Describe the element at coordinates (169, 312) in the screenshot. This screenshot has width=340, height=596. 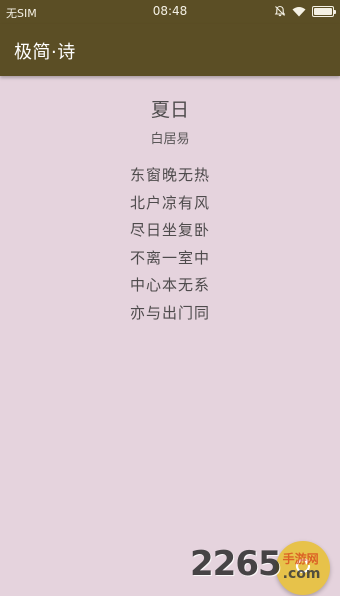
I see `poem-line: 亦与出门同` at that location.